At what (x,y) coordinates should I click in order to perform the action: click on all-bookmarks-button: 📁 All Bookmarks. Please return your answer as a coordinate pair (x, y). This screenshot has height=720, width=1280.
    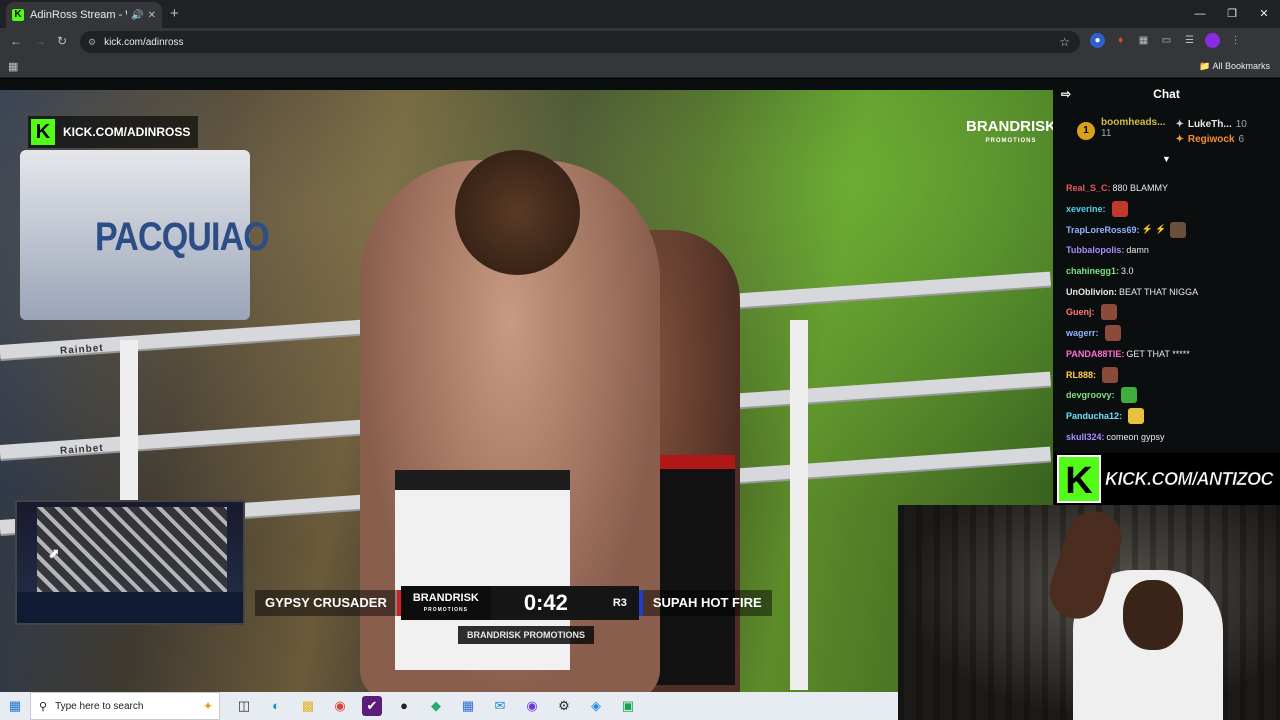
    Looking at the image, I should click on (1234, 66).